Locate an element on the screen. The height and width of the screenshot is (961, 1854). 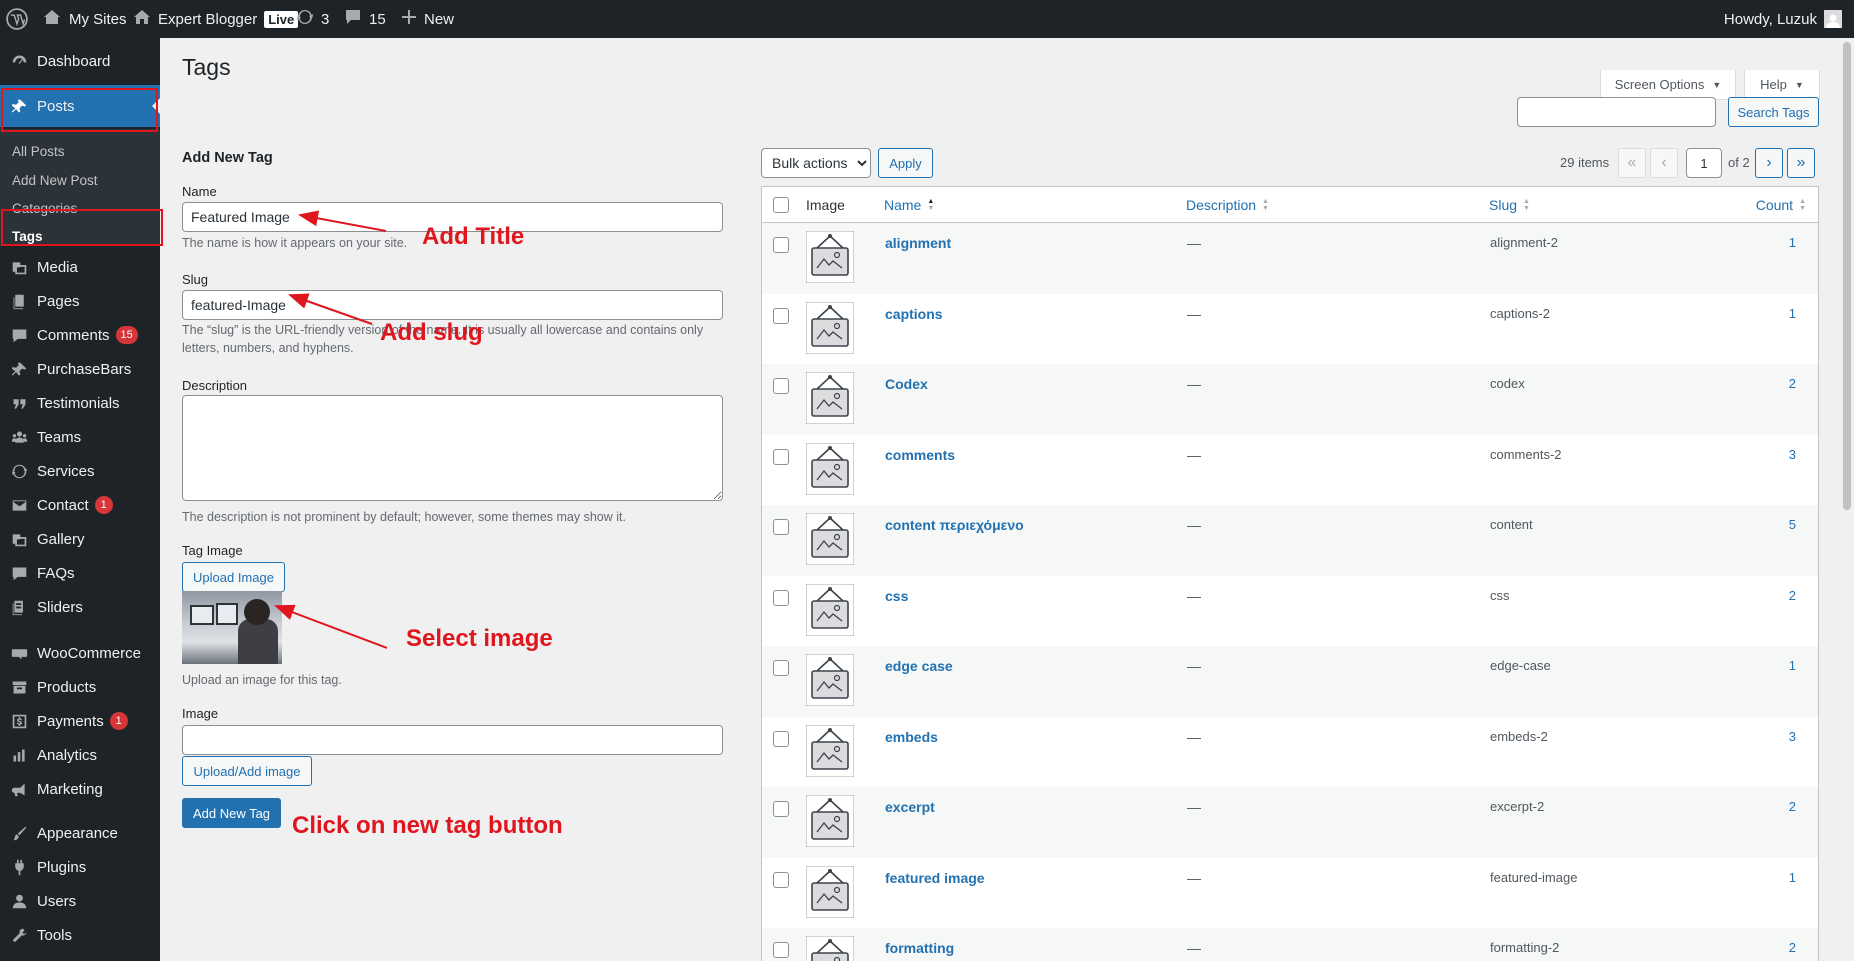
page-scrollbar is located at coordinates (1847, 499).